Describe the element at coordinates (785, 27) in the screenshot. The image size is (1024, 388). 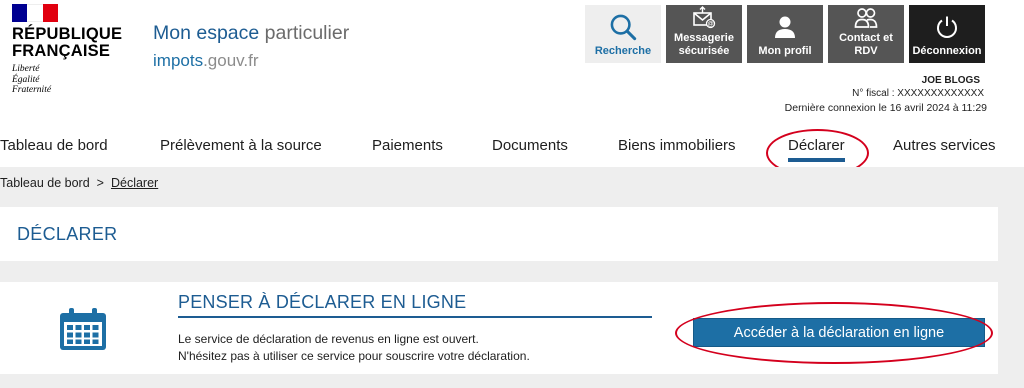
I see `user-icon` at that location.